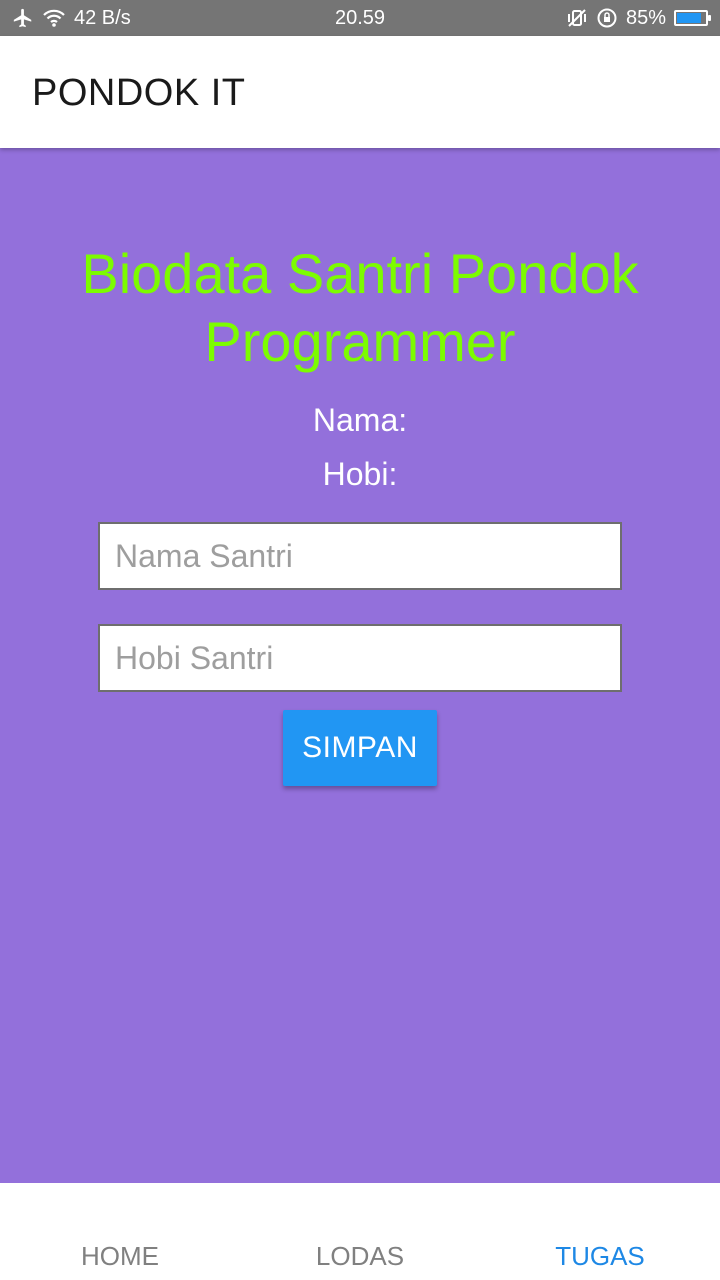 The height and width of the screenshot is (1280, 720). What do you see at coordinates (360, 748) in the screenshot?
I see `save-button: SIMPAN` at bounding box center [360, 748].